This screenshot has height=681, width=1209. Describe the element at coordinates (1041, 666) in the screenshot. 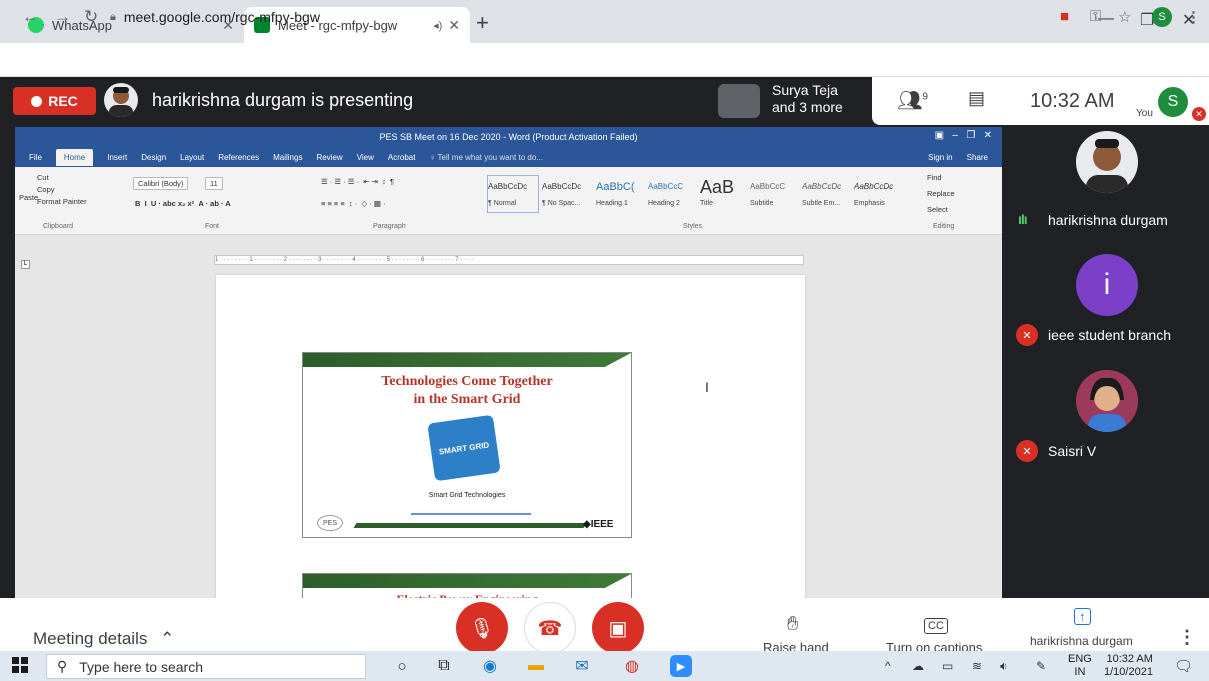

I see `pen-icon: ✎` at that location.